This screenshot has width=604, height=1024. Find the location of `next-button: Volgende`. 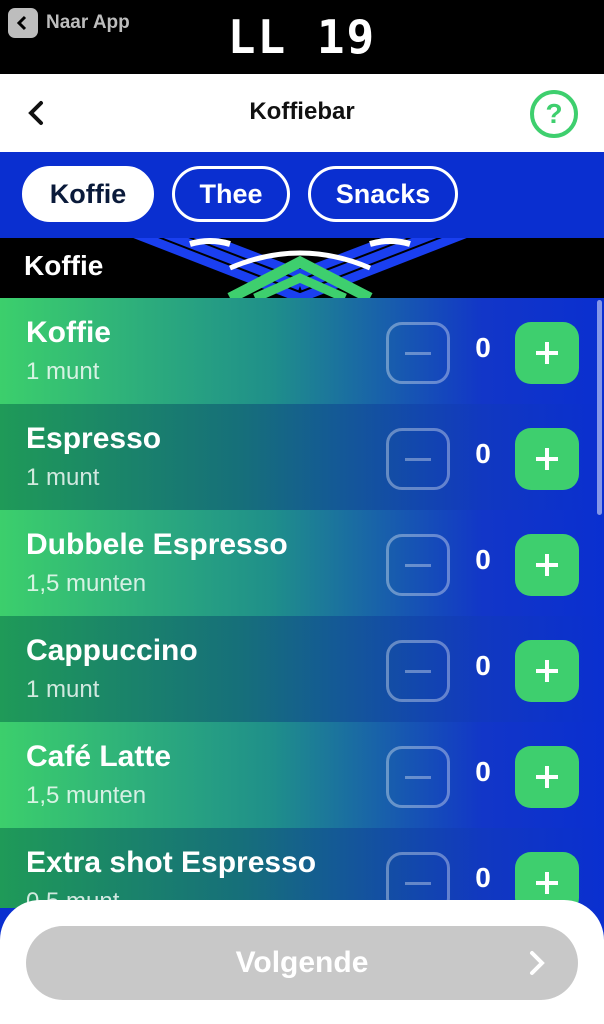

next-button: Volgende is located at coordinates (302, 963).